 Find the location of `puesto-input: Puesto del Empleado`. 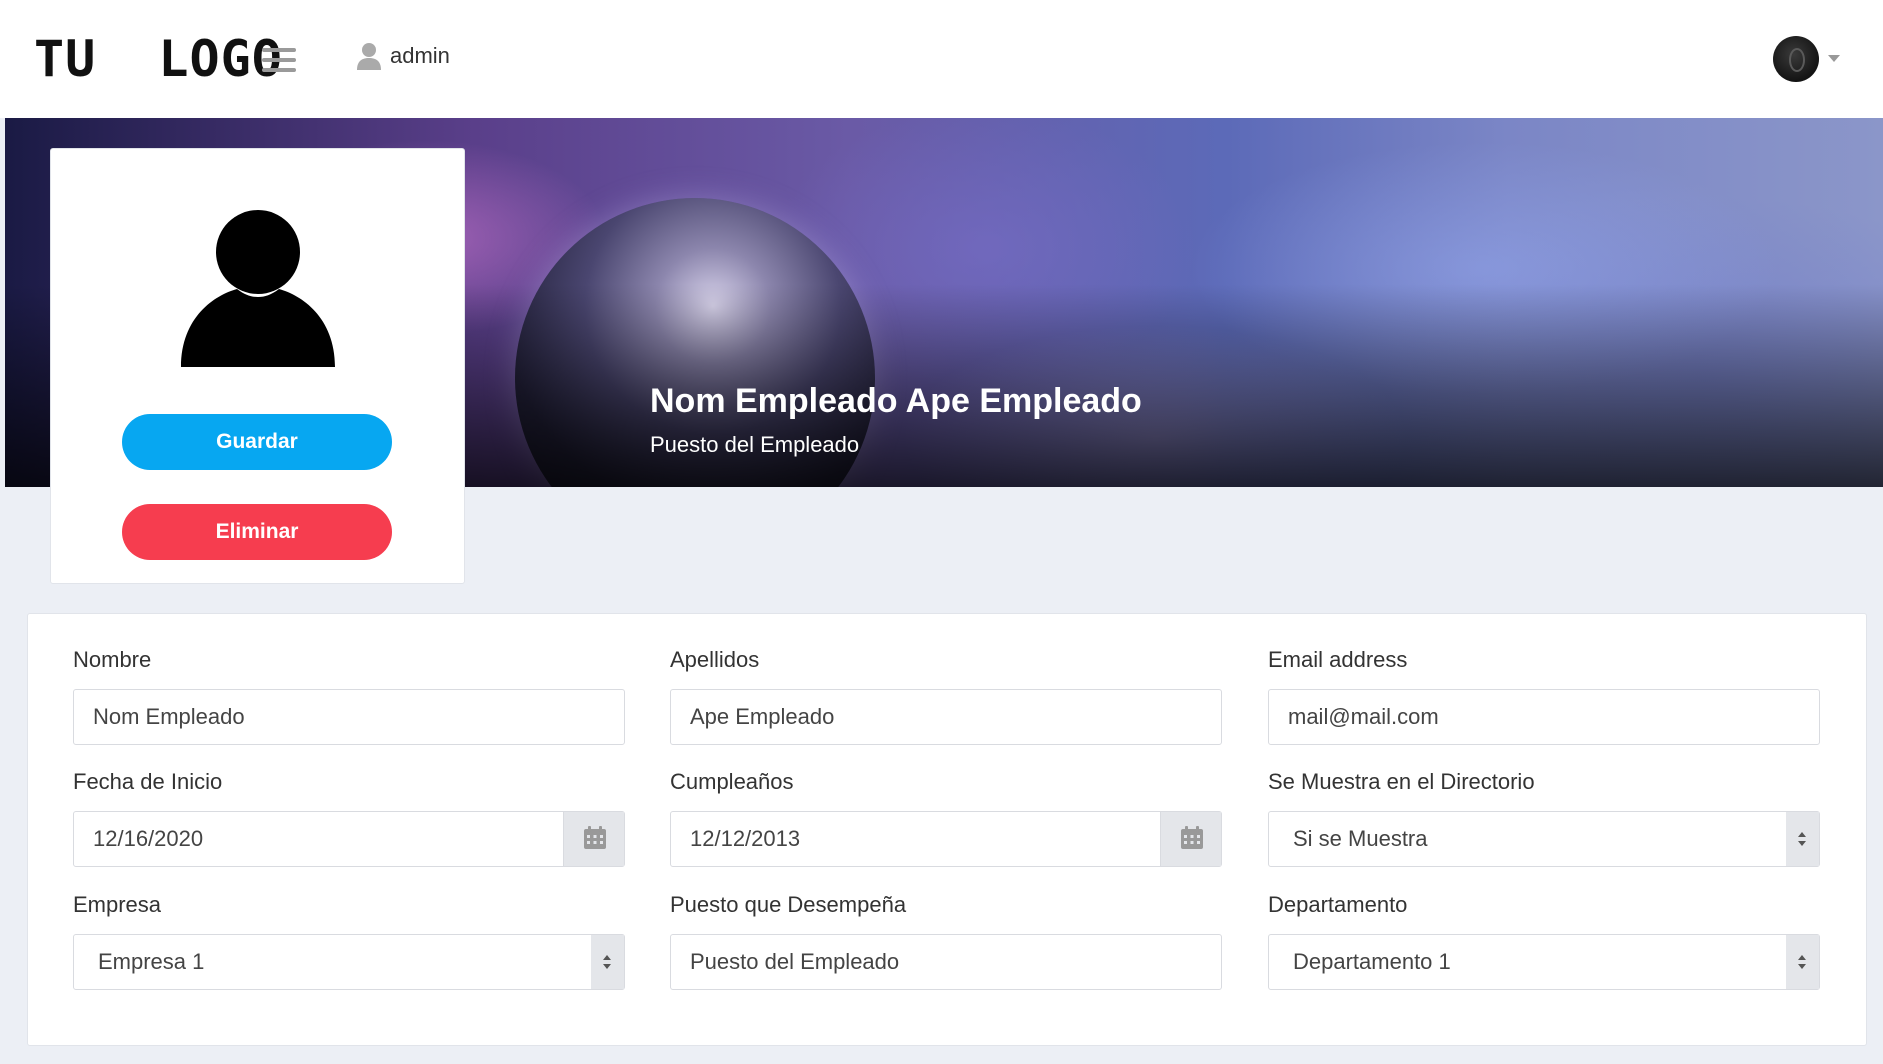

puesto-input: Puesto del Empleado is located at coordinates (946, 962).